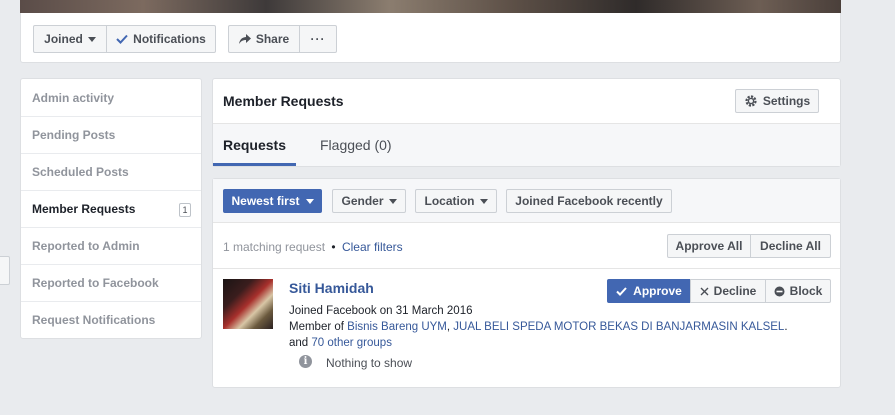  I want to click on requester-name: Siti Hamidah, so click(331, 288).